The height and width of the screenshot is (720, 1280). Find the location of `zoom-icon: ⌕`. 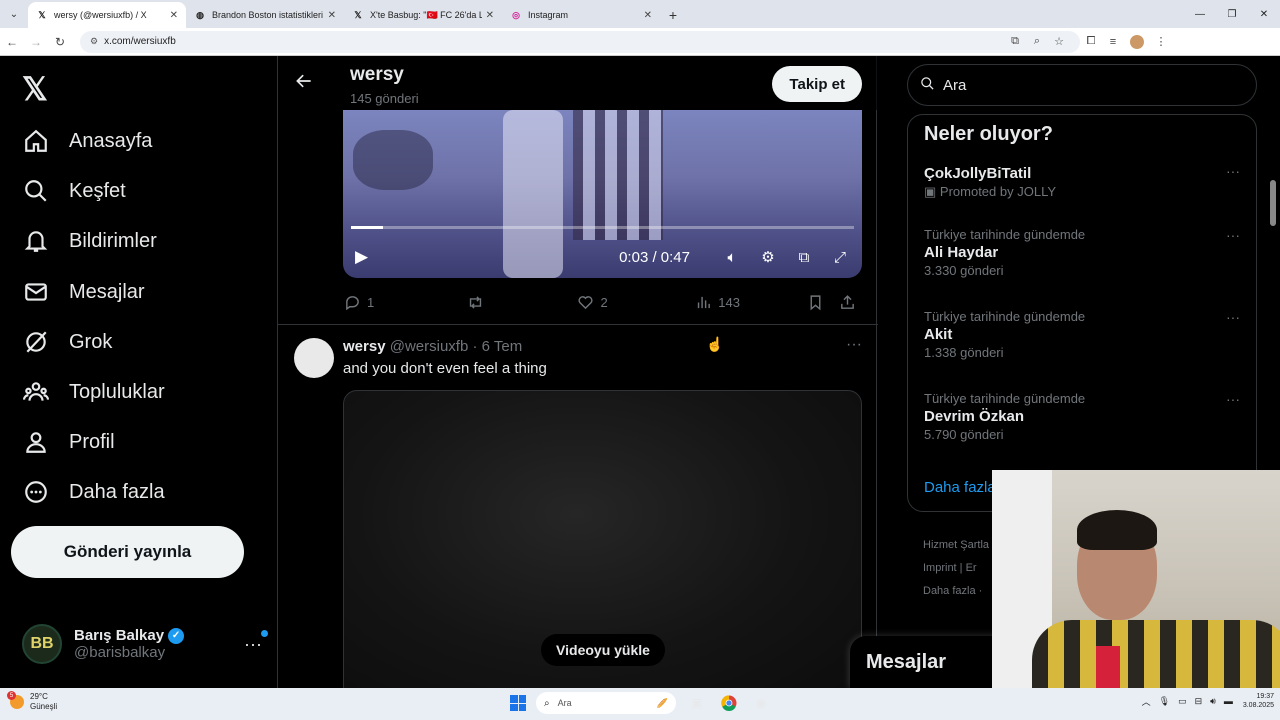

zoom-icon: ⌕ is located at coordinates (1037, 41).